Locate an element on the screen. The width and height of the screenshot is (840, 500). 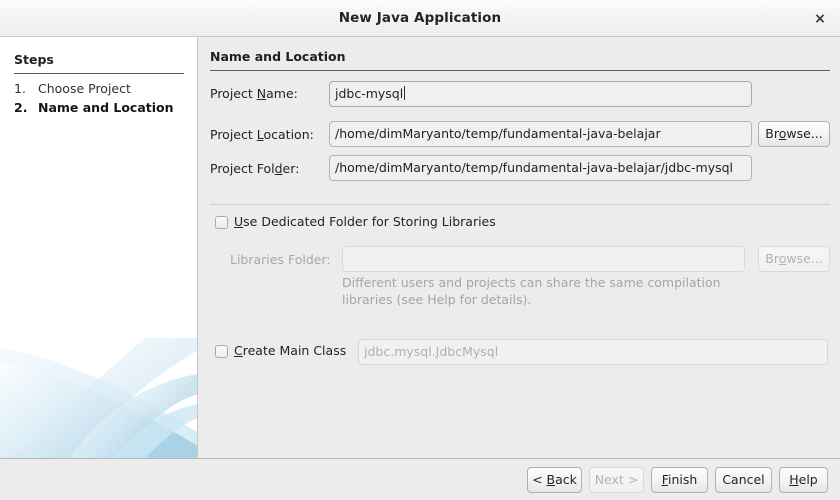
project-location-label: Project Location: is located at coordinates (262, 134).